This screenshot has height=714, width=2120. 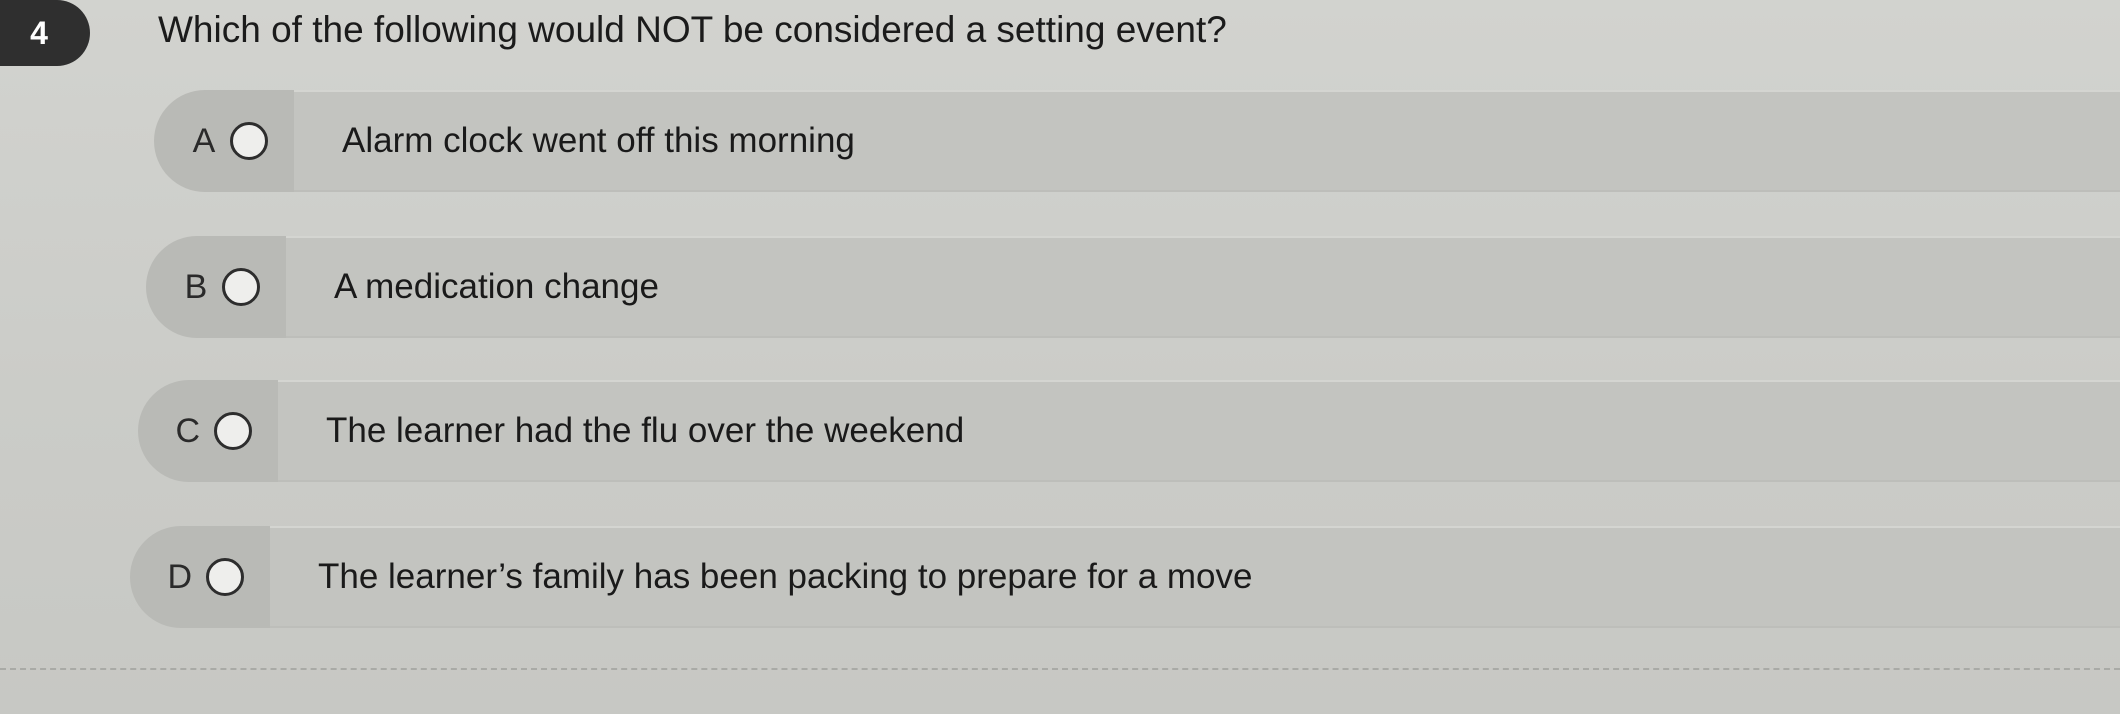 I want to click on answer-option-d-selector: D, so click(x=200, y=577).